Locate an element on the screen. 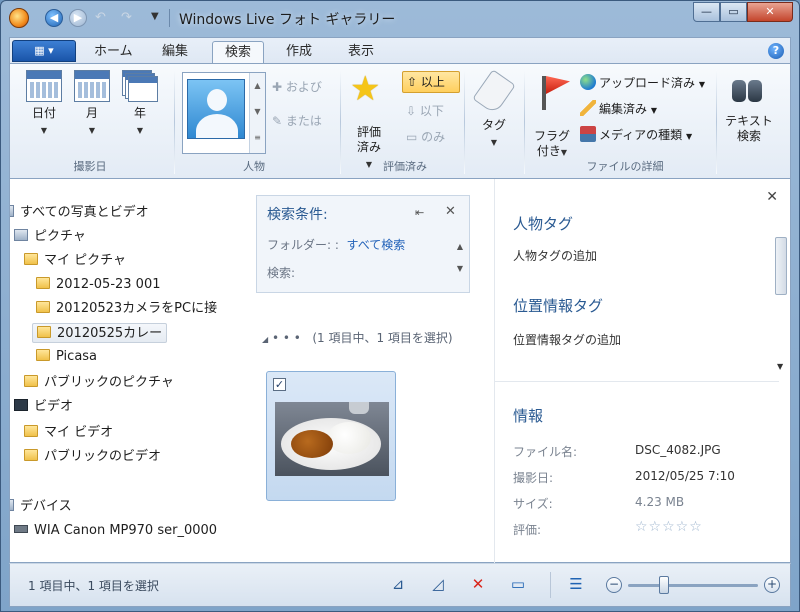 This screenshot has width=800, height=612. tree-item-folder: Picasa is located at coordinates (66, 357).